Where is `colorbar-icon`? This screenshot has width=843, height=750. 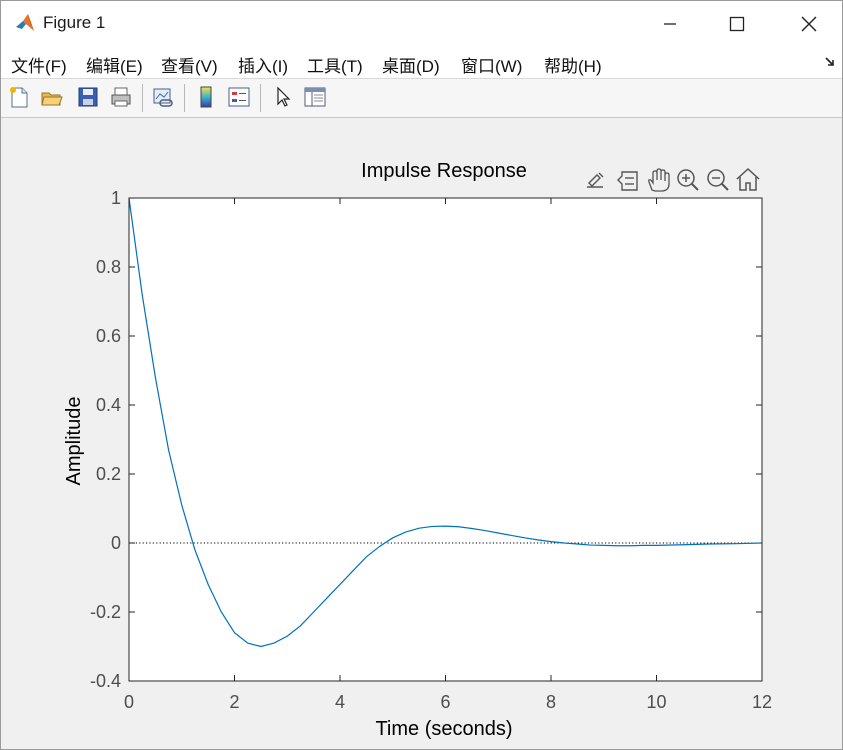
colorbar-icon is located at coordinates (206, 97).